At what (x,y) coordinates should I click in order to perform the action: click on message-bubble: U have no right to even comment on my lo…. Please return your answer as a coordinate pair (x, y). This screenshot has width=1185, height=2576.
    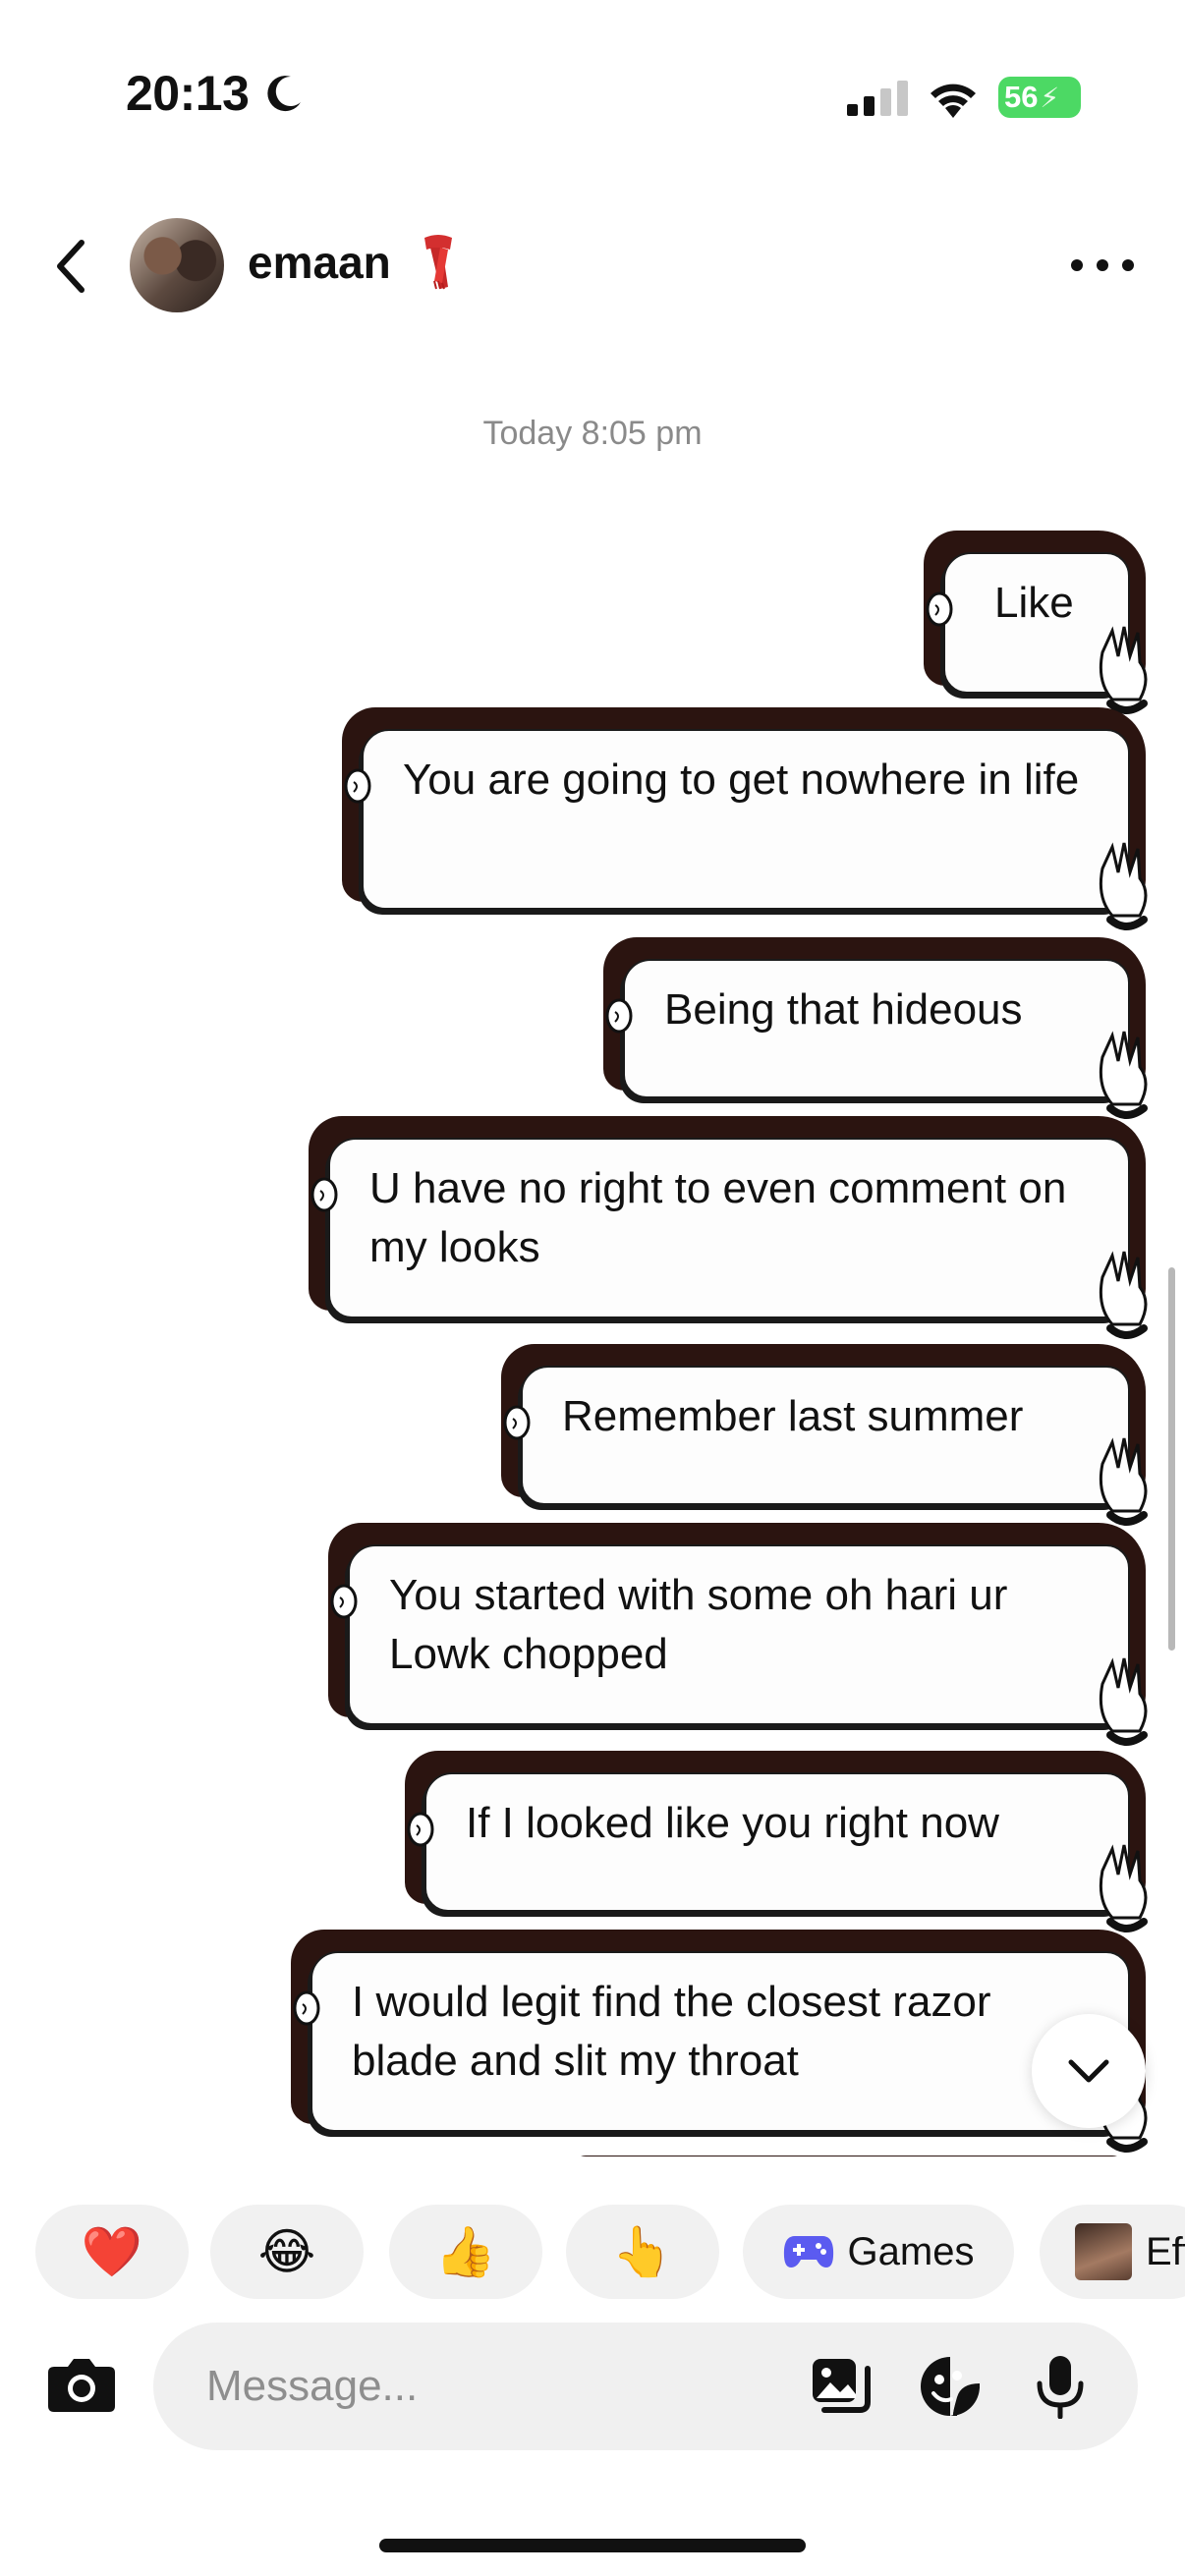
    Looking at the image, I should click on (728, 1227).